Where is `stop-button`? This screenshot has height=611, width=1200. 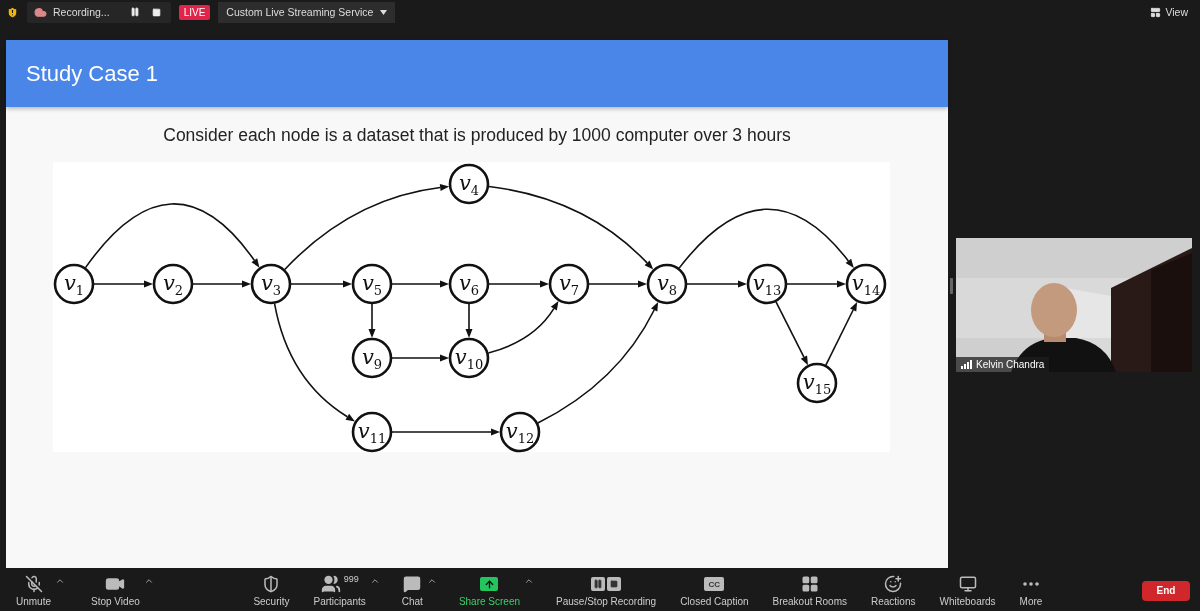 stop-button is located at coordinates (156, 12).